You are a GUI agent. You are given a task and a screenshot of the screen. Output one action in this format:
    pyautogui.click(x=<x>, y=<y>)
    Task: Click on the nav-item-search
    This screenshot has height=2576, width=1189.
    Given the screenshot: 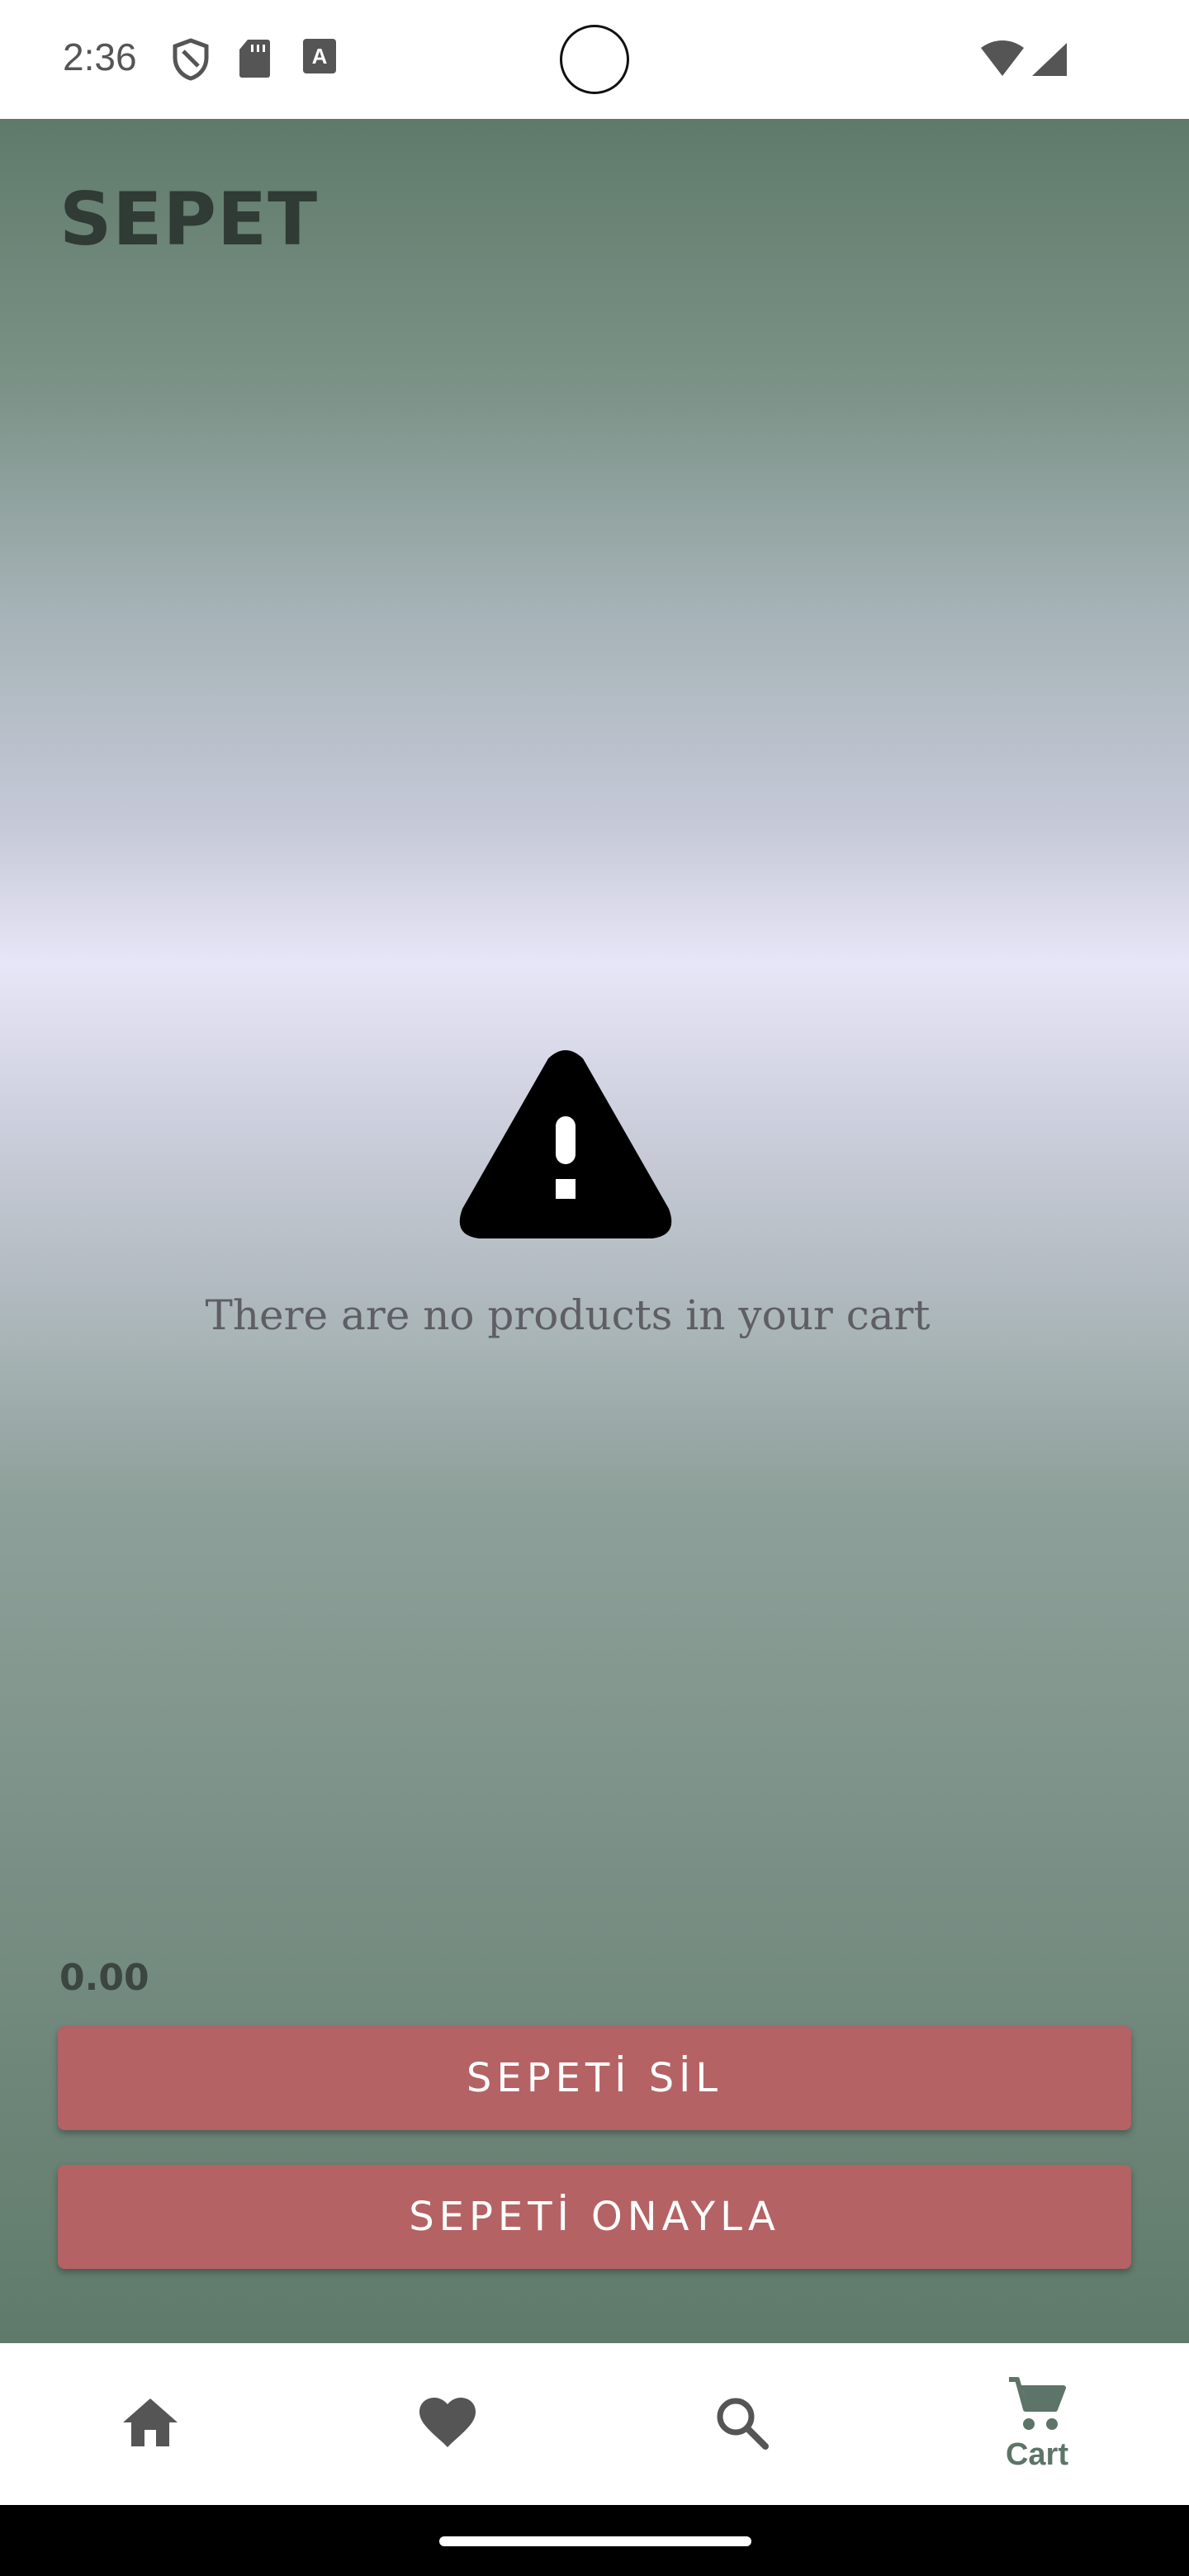 What is the action you would take?
    pyautogui.click(x=741, y=2424)
    